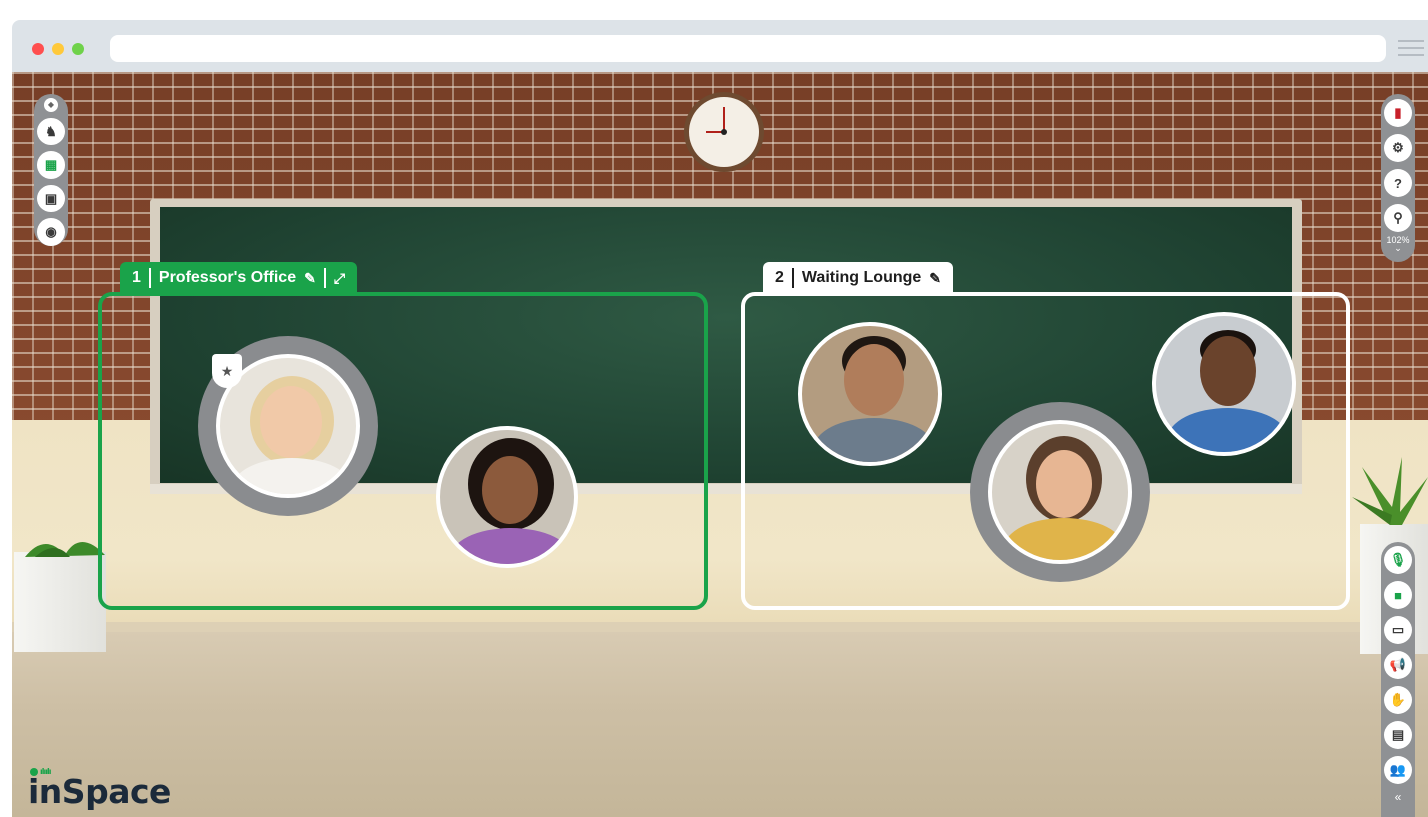 This screenshot has height=817, width=1428. What do you see at coordinates (870, 394) in the screenshot?
I see `participant-avatar-man-beard` at bounding box center [870, 394].